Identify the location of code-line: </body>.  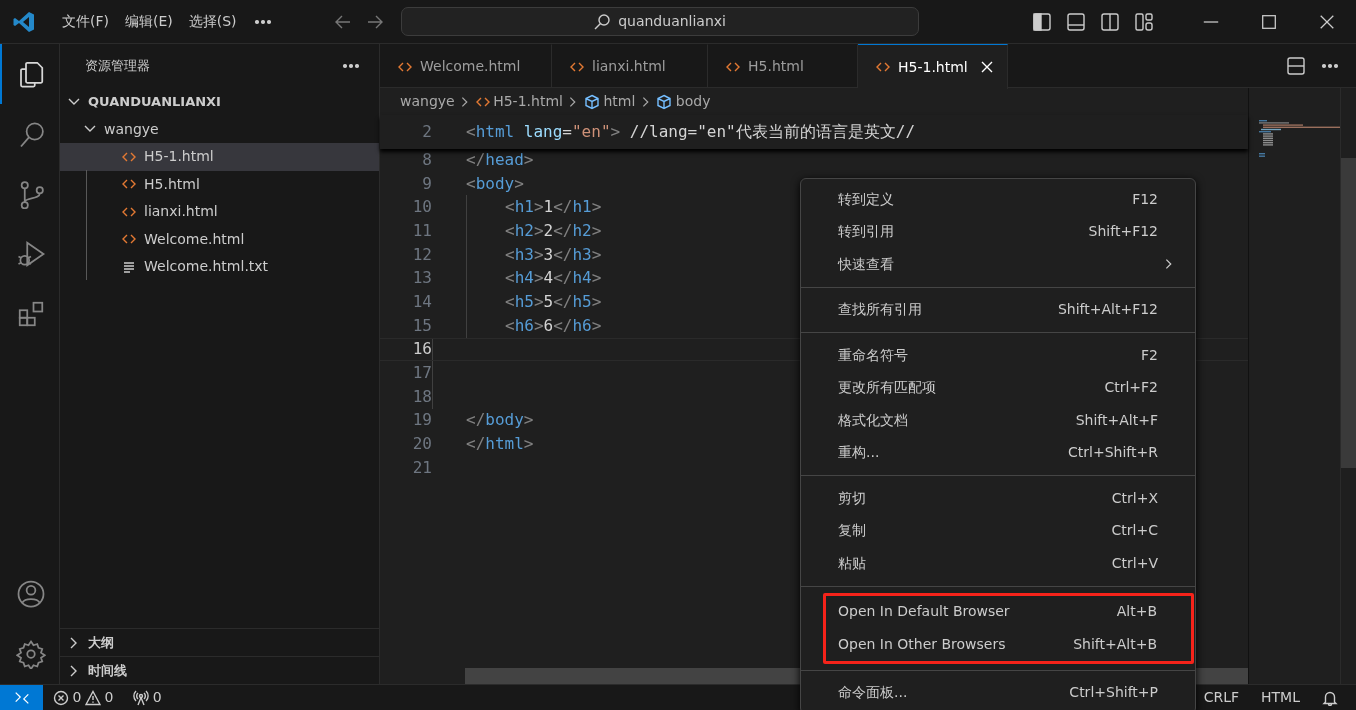
(500, 420).